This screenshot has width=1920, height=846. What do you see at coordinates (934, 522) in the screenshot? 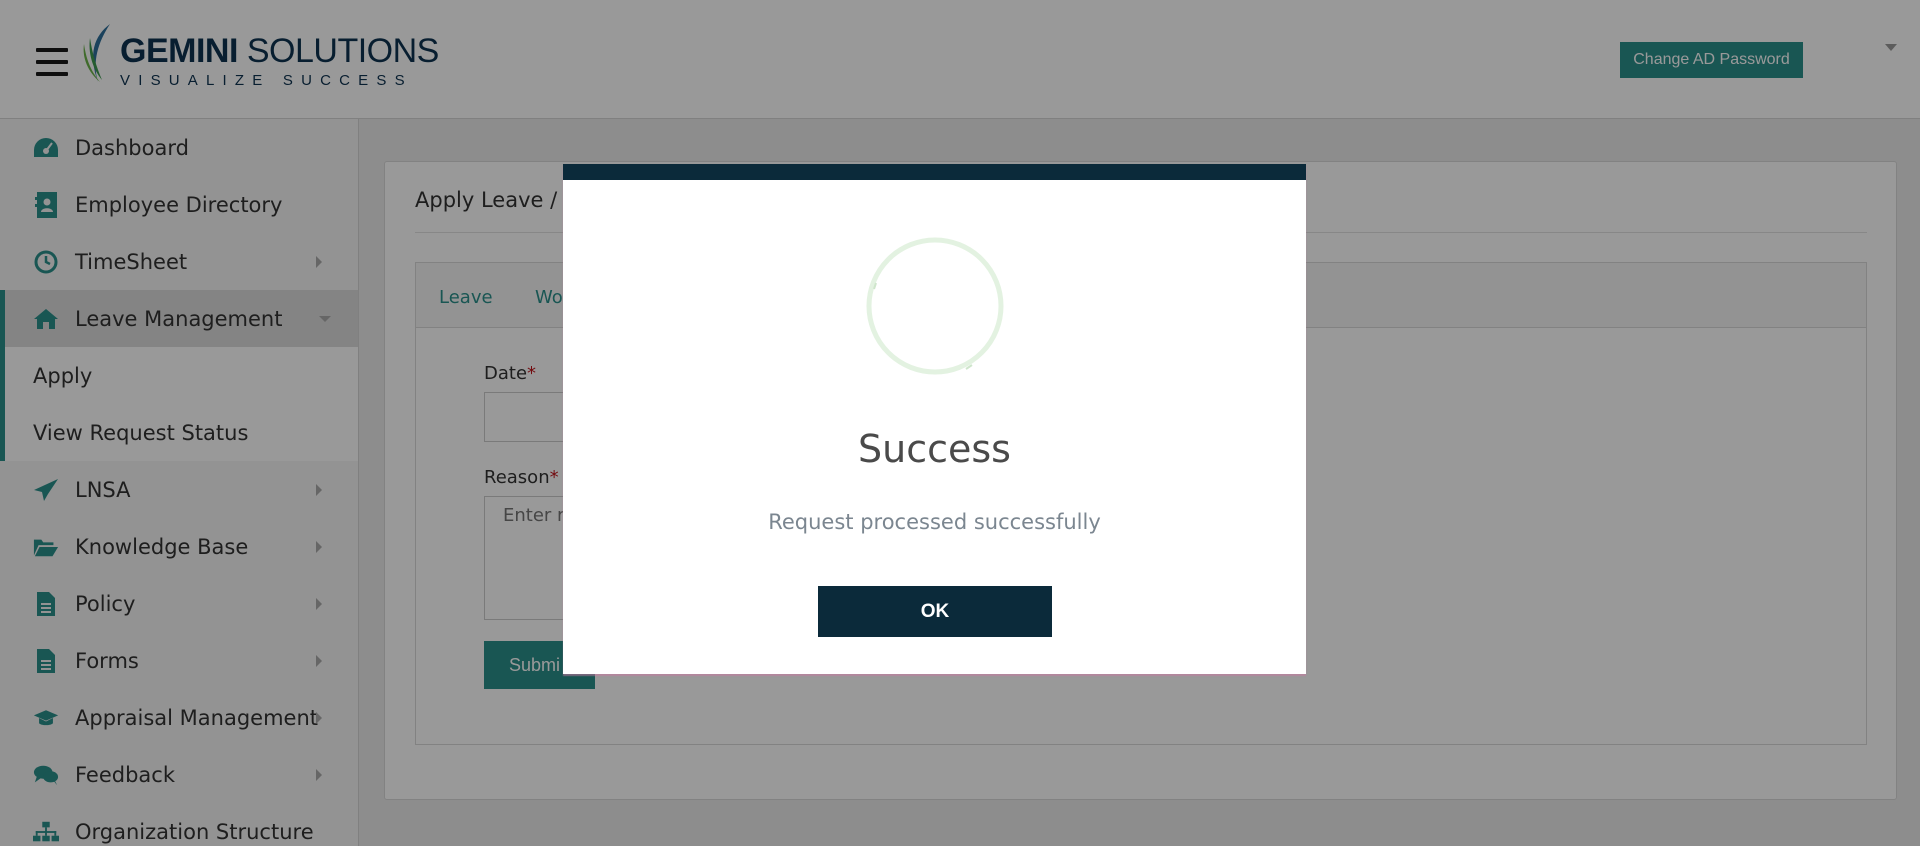
I see `dialog-message: Request processed successfully` at bounding box center [934, 522].